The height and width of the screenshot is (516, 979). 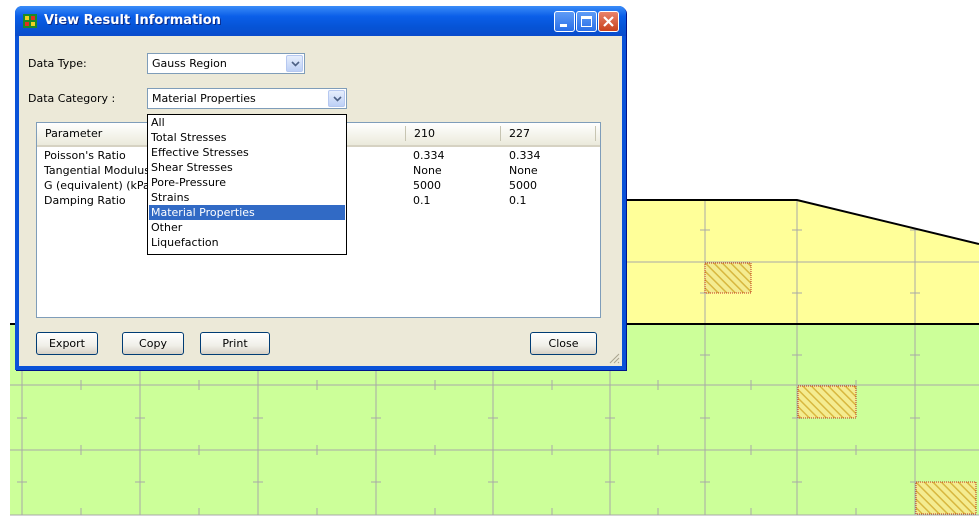 What do you see at coordinates (97, 170) in the screenshot?
I see `parameter-cell: Tangential Modulus` at bounding box center [97, 170].